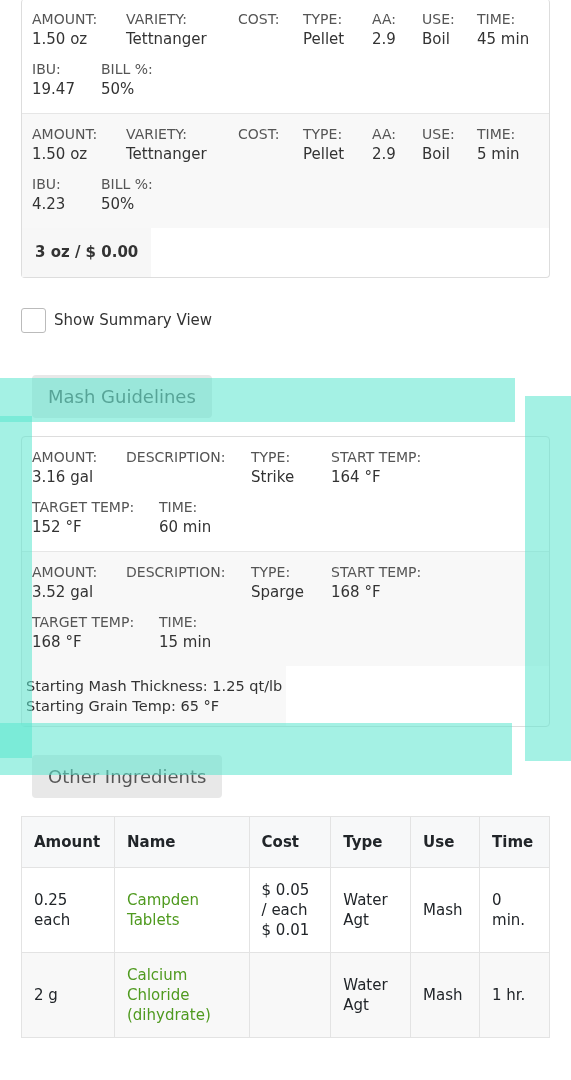 The height and width of the screenshot is (1080, 571). Describe the element at coordinates (498, 154) in the screenshot. I see `field-value: 5 min` at that location.